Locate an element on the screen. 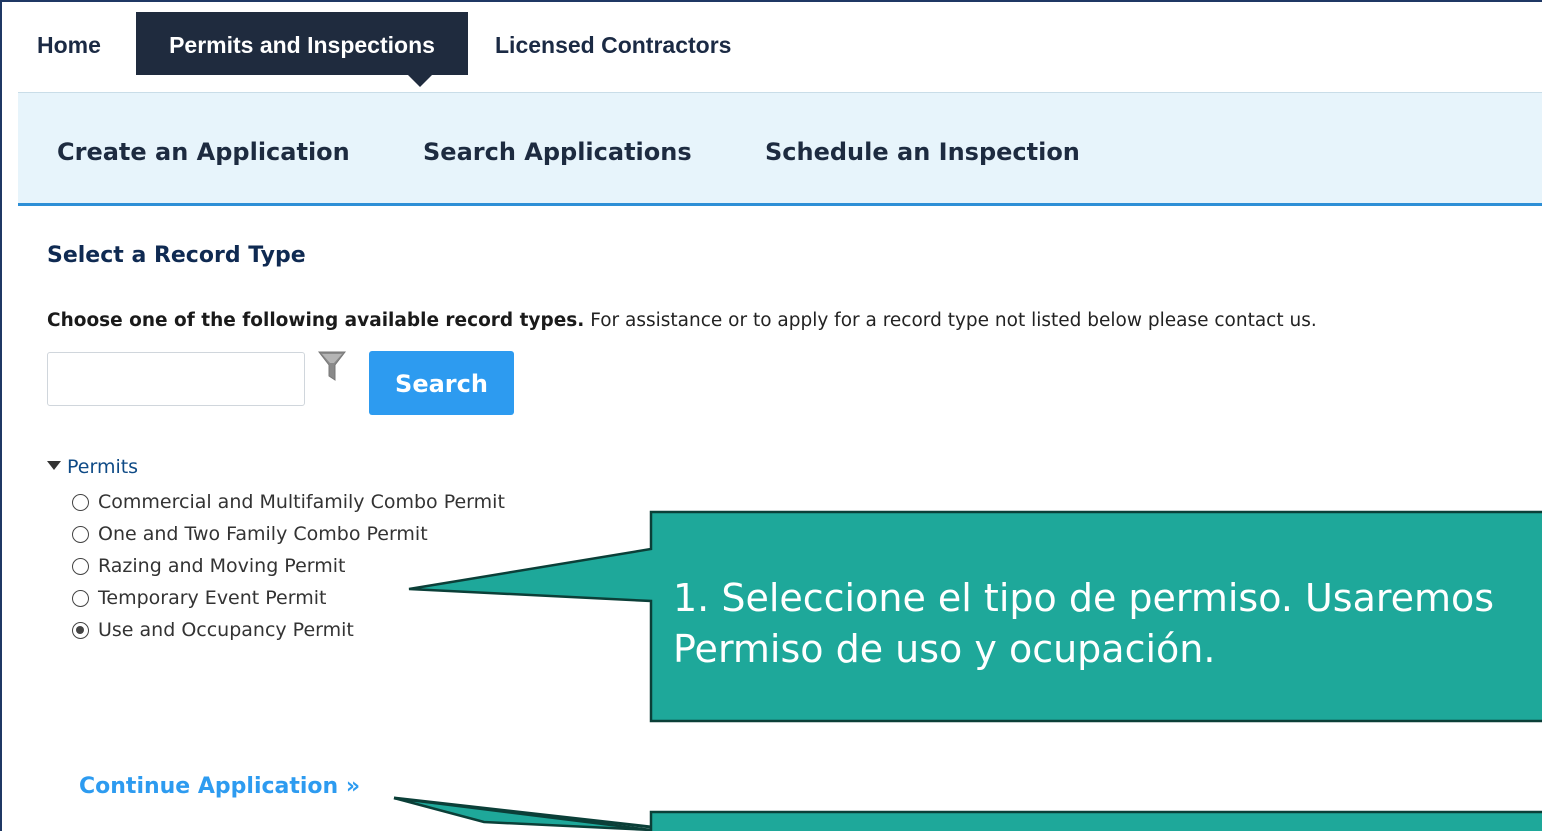 Image resolution: width=1542 pixels, height=831 pixels. radio-button-selected is located at coordinates (80, 630).